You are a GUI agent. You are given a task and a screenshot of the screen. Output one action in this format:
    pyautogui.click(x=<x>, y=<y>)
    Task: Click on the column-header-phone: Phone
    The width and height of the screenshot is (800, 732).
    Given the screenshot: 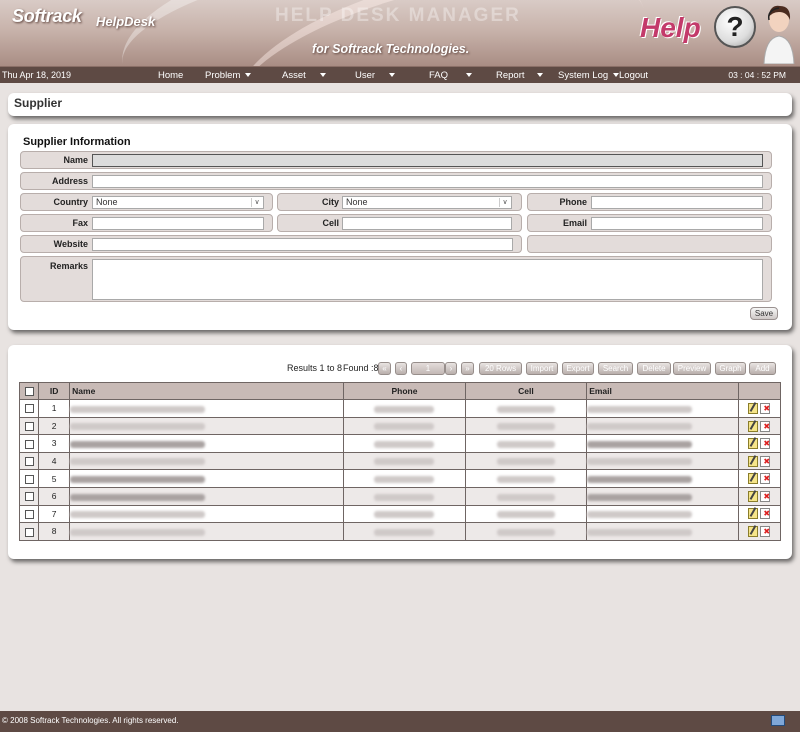 What is the action you would take?
    pyautogui.click(x=404, y=391)
    